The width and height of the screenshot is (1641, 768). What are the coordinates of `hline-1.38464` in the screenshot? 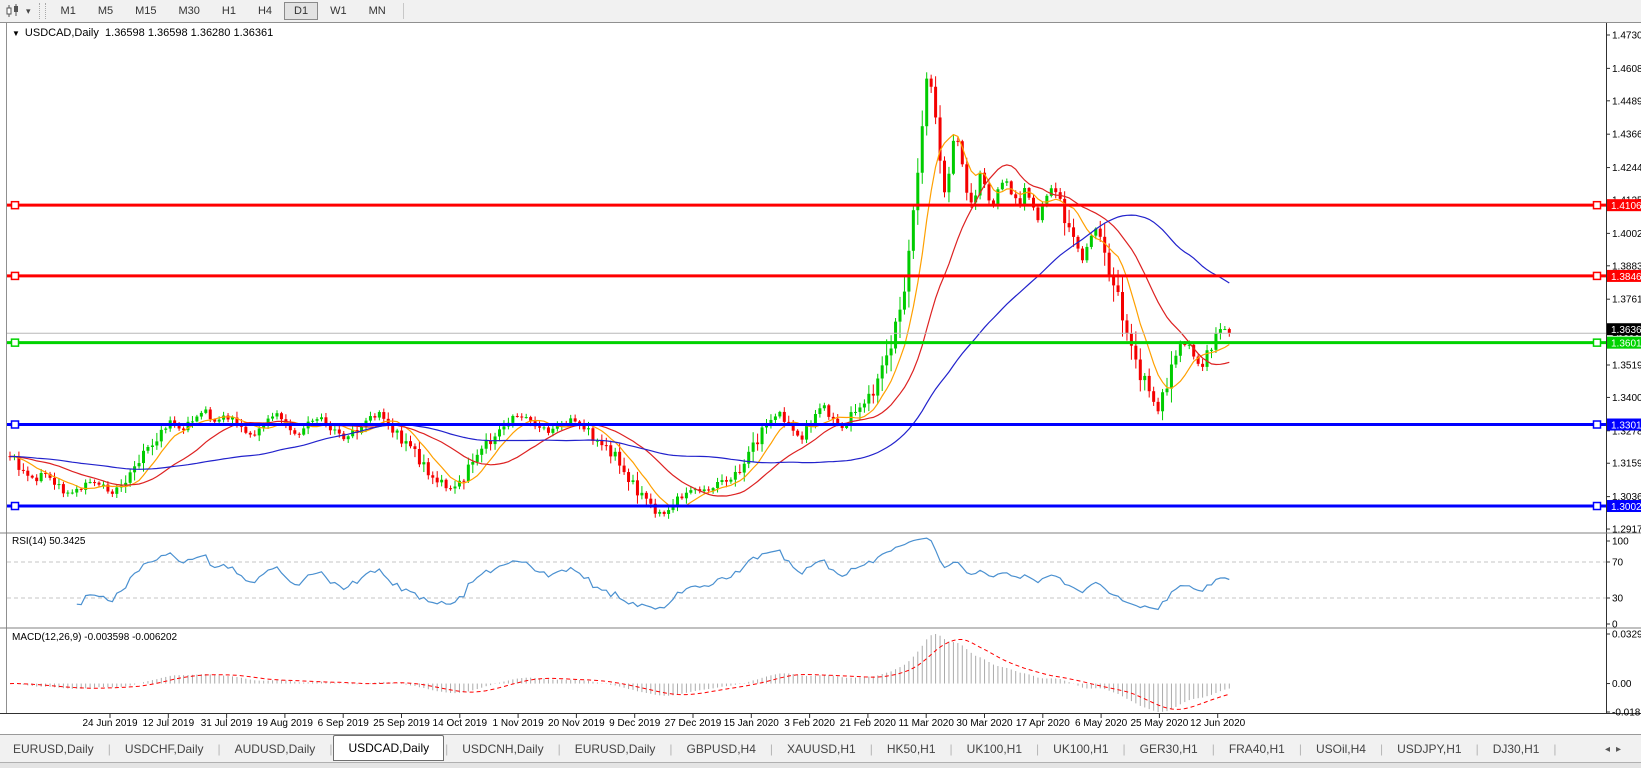 It's located at (806, 276).